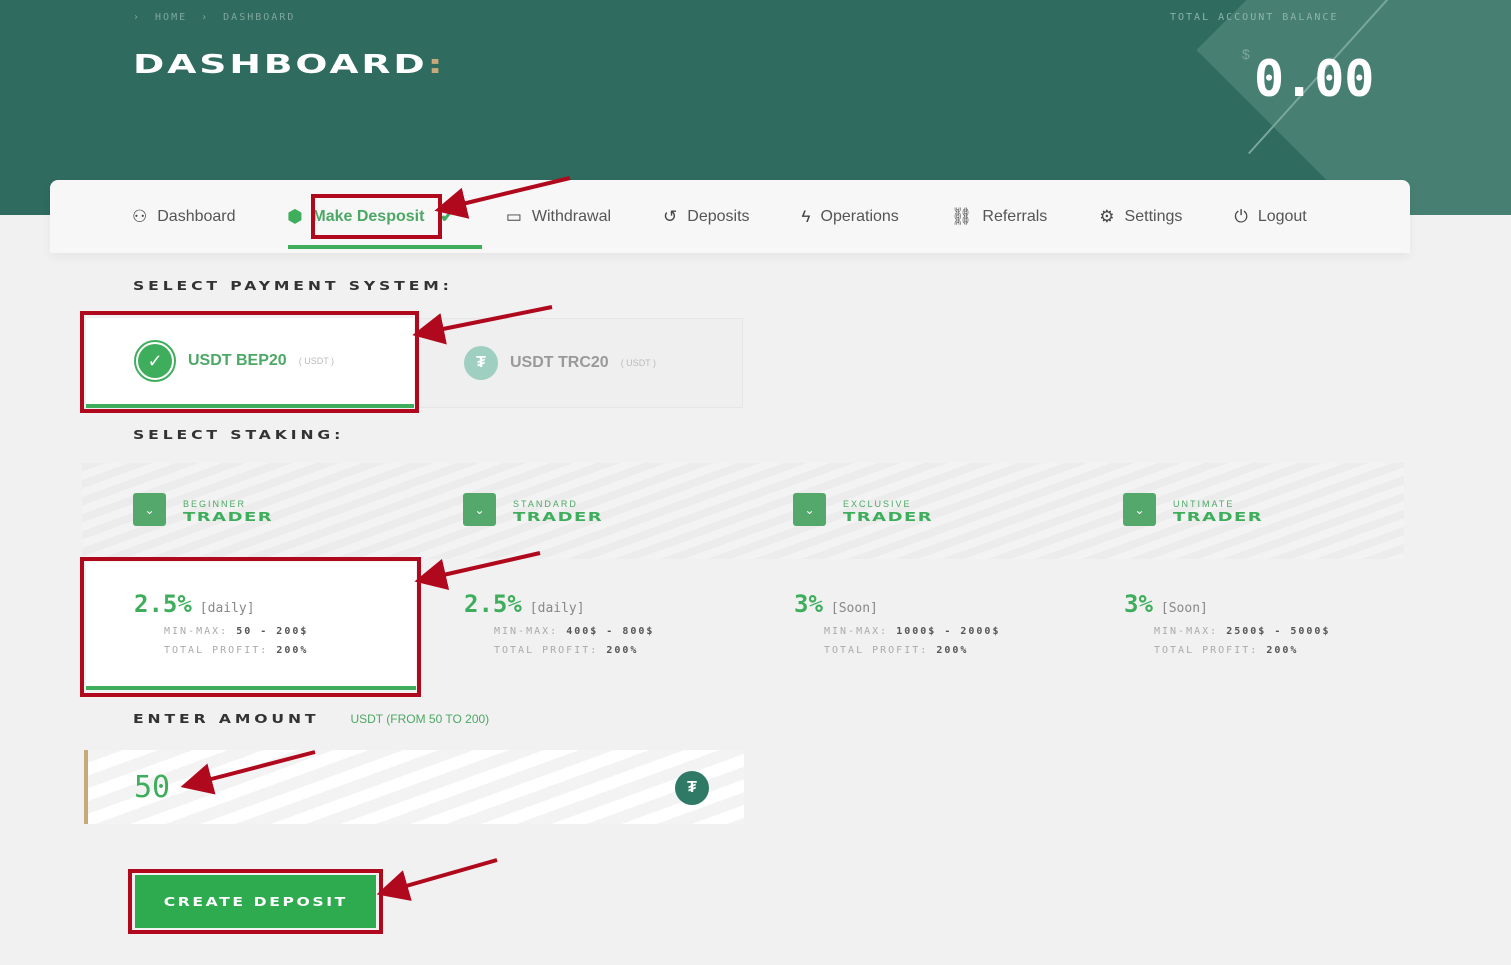 This screenshot has height=965, width=1511. What do you see at coordinates (226, 719) in the screenshot?
I see `amount-heading: ENTER AMOUNT` at bounding box center [226, 719].